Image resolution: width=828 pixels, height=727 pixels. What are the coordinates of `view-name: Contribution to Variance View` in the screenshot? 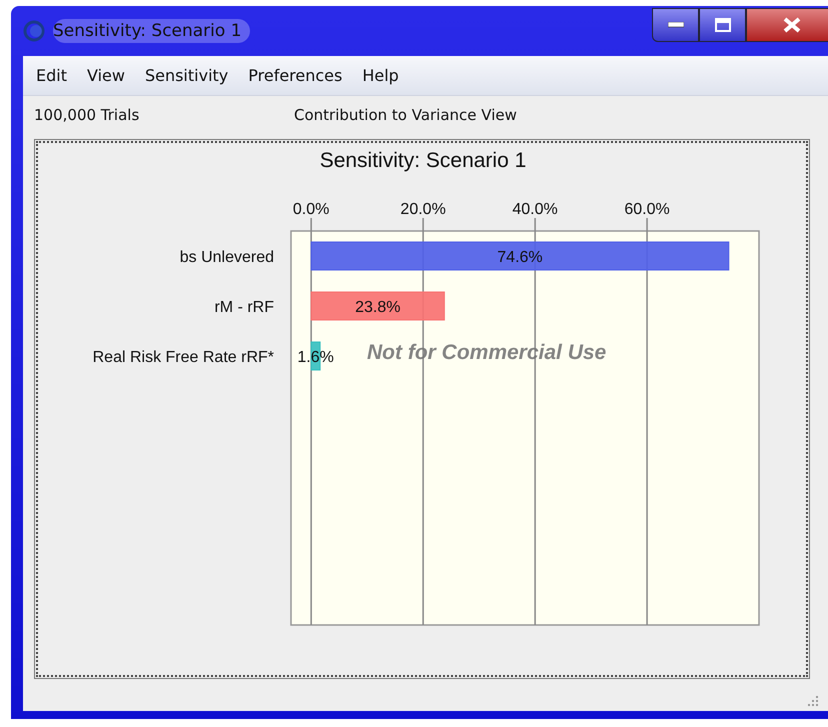 It's located at (405, 115).